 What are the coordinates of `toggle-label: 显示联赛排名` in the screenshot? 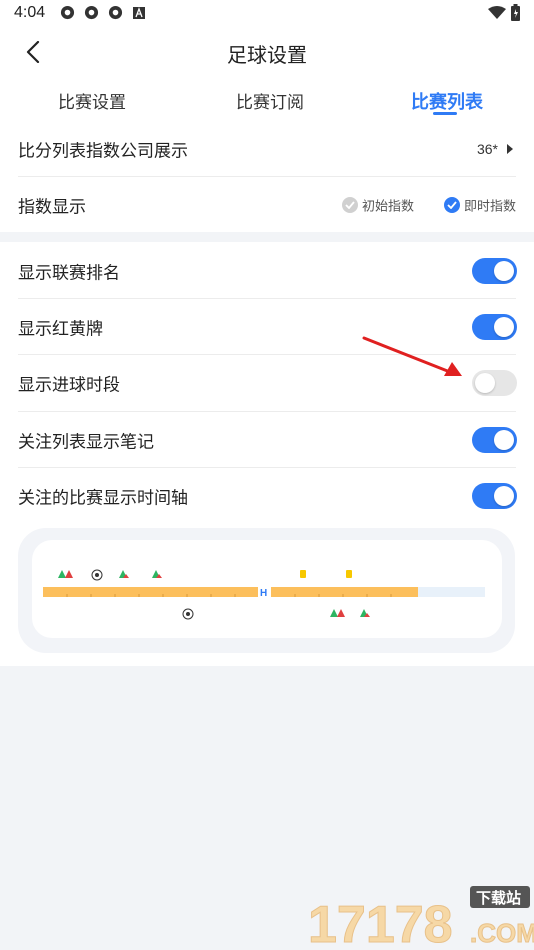 It's located at (69, 273).